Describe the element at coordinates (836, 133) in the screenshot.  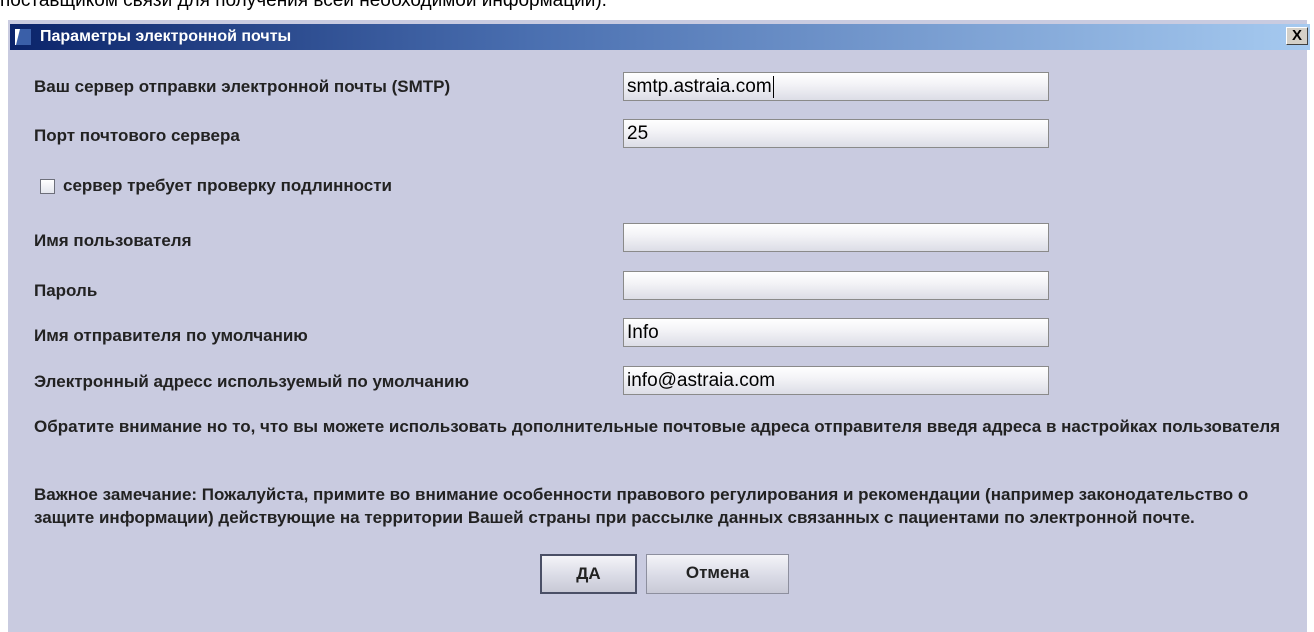
I see `port-input: 25` at that location.